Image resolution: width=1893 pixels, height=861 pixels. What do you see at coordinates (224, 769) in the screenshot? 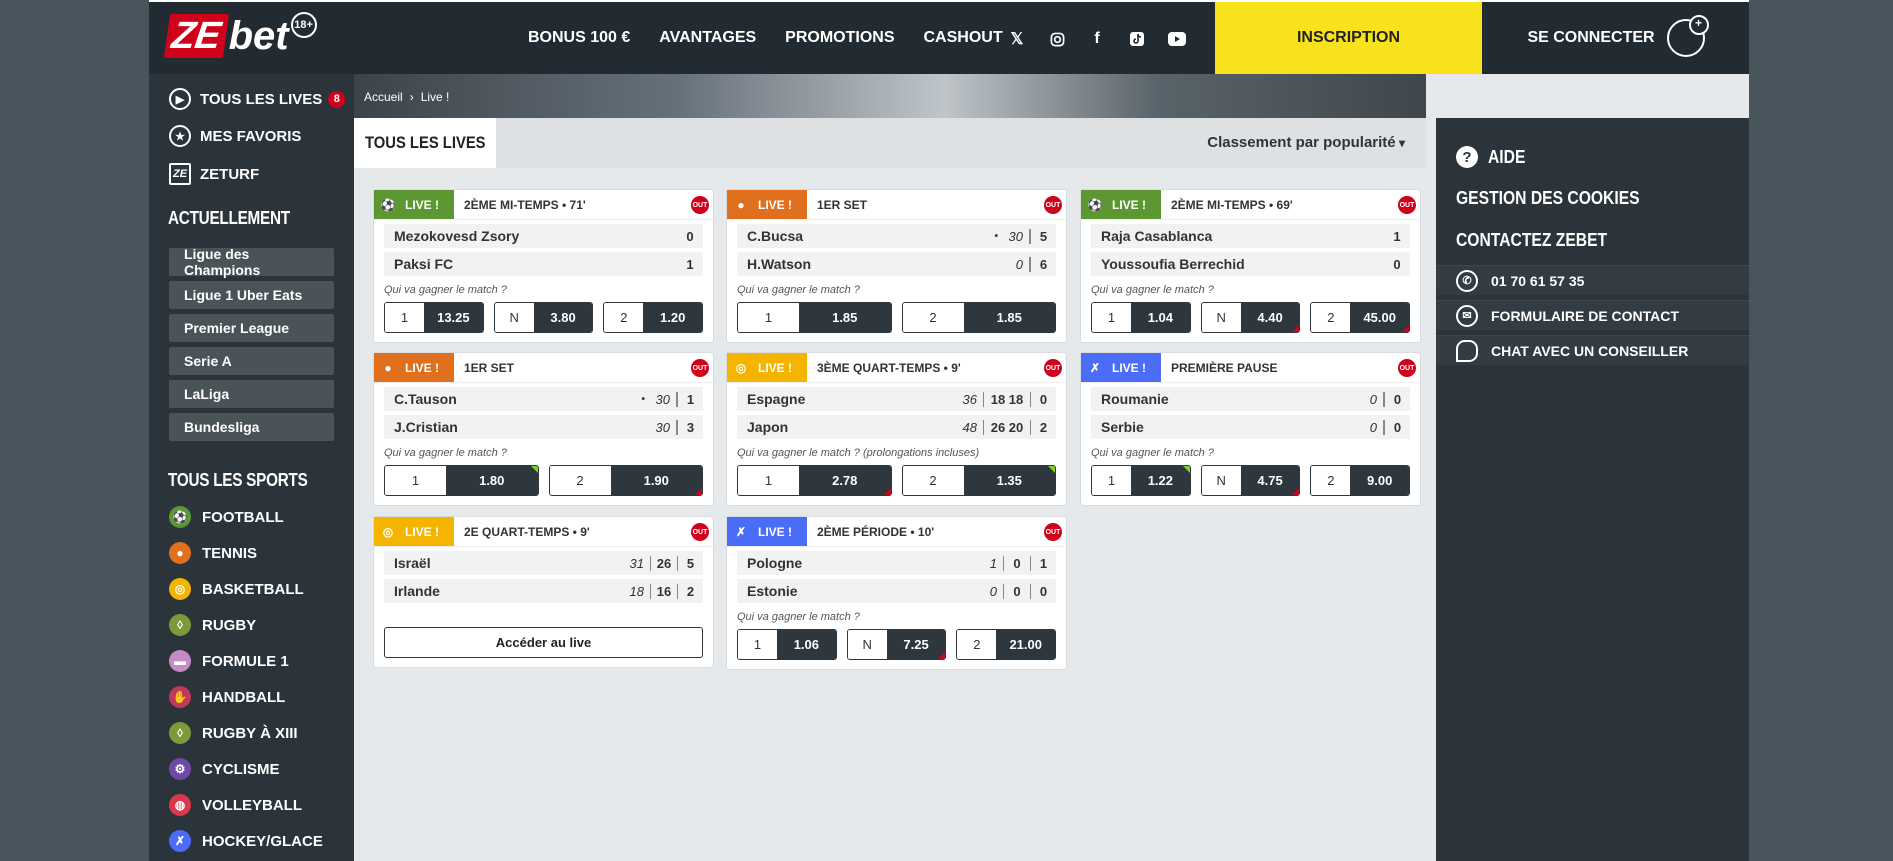
I see `sidebar-sport-cycling: ⚙ CYCLISME` at bounding box center [224, 769].